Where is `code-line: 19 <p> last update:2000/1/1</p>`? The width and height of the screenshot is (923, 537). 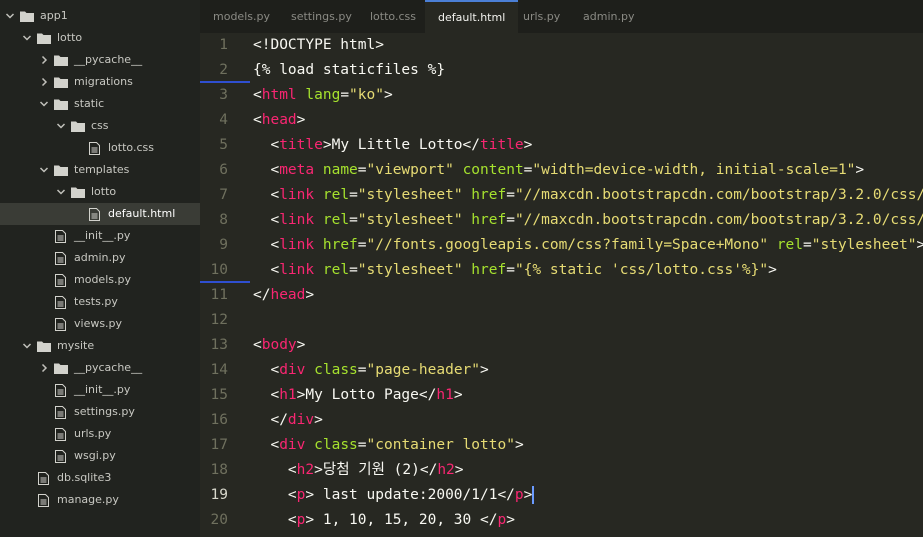 code-line: 19 <p> last update:2000/1/1</p> is located at coordinates (561, 495).